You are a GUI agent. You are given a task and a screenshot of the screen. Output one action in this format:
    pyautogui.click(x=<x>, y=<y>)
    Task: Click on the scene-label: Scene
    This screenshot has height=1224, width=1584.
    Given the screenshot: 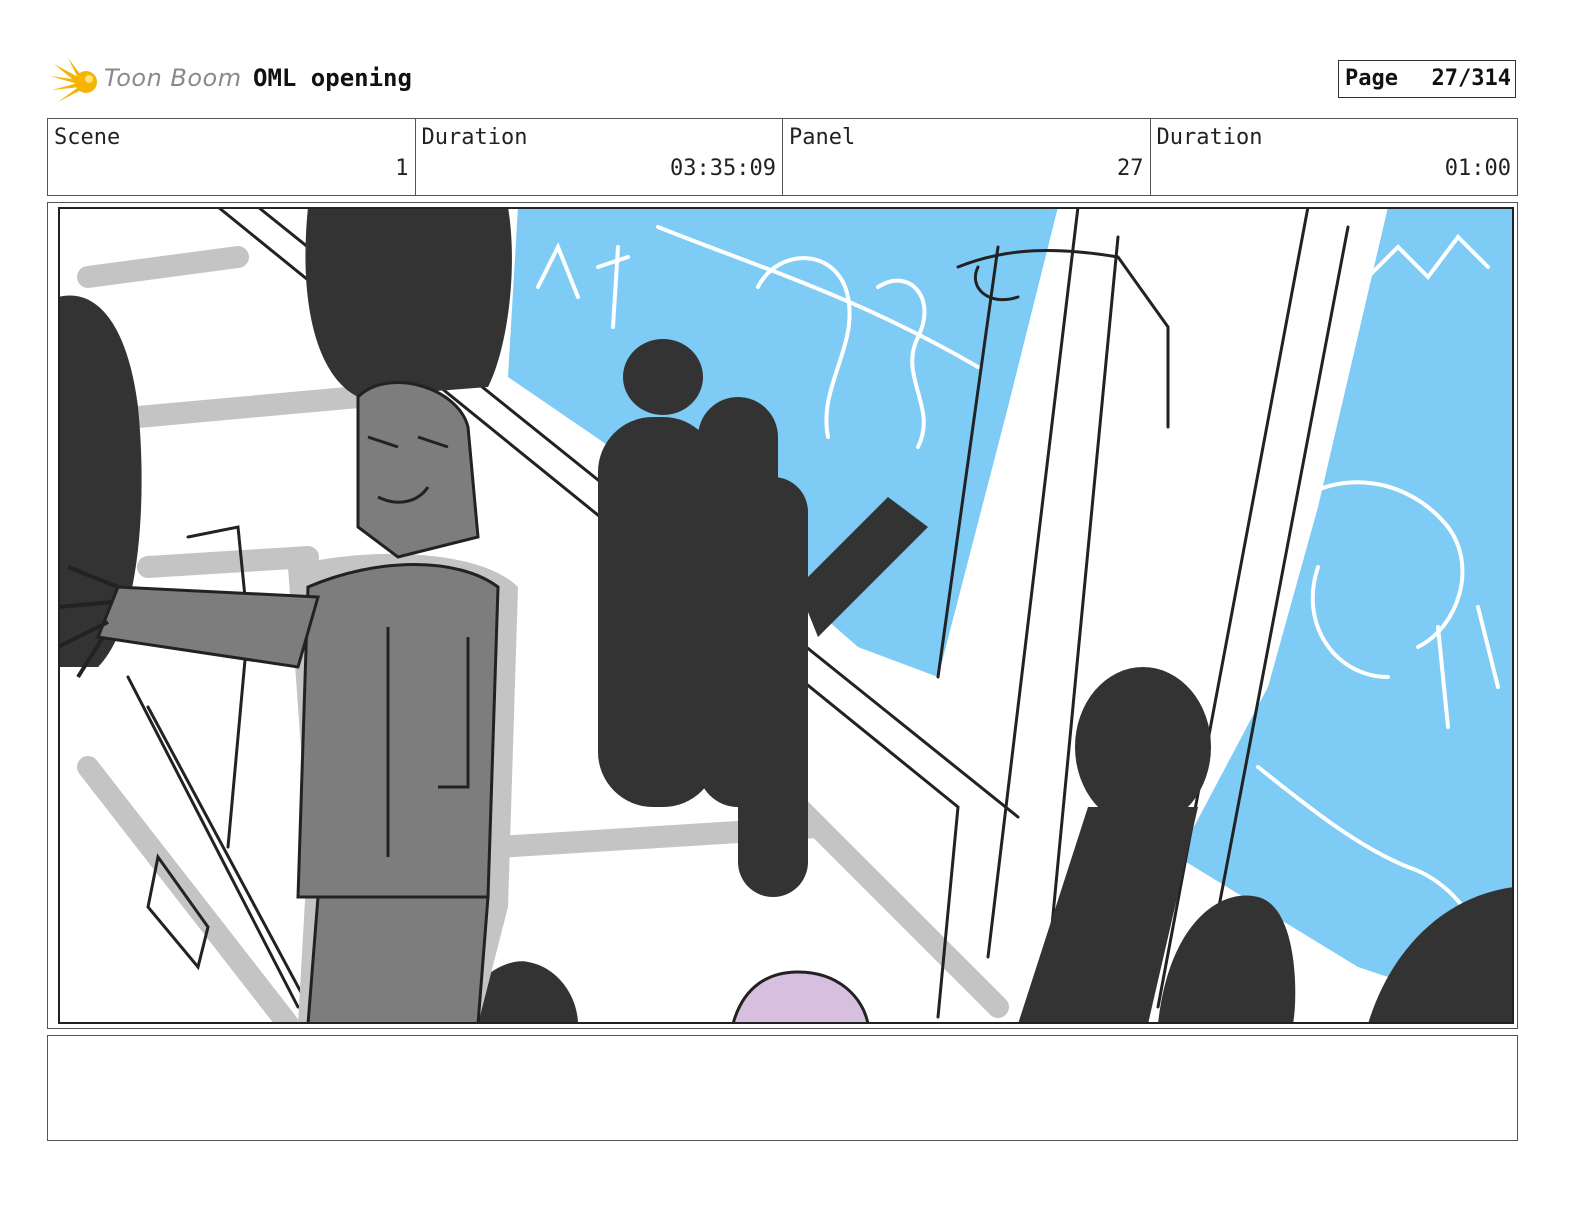 What is the action you would take?
    pyautogui.click(x=87, y=137)
    